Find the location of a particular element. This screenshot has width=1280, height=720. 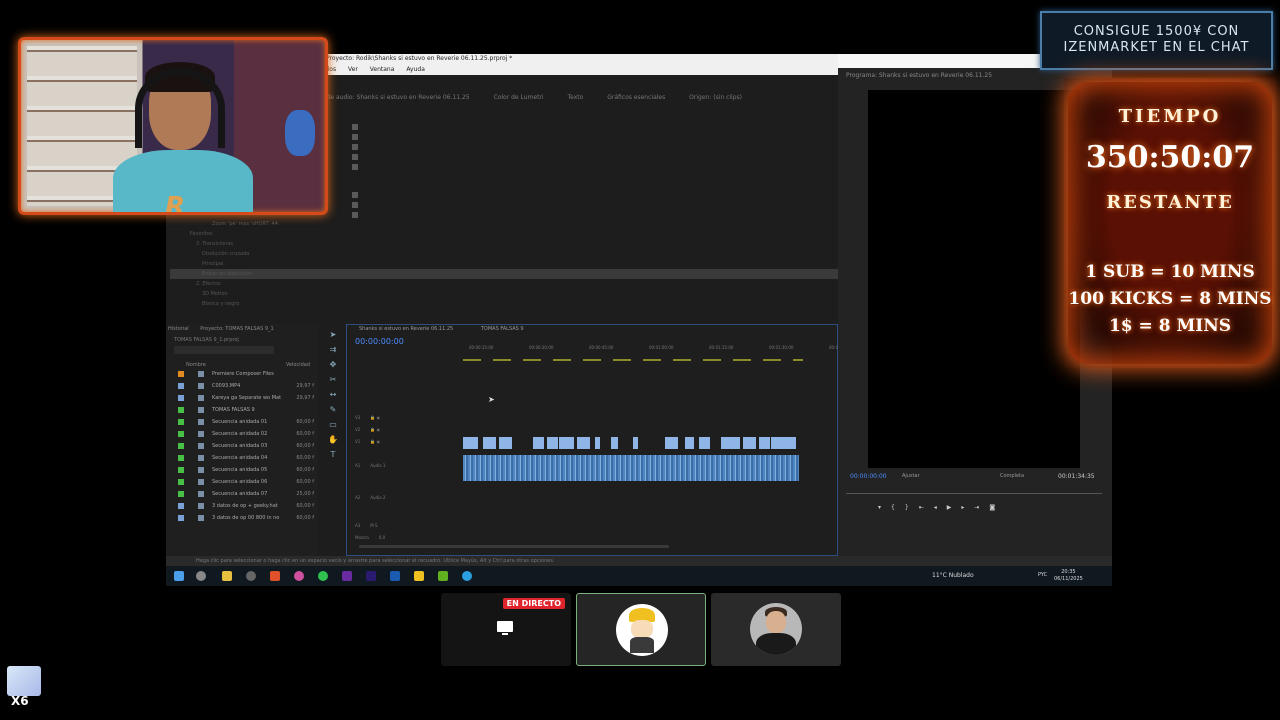

audio-clip-a1 is located at coordinates (631, 468).